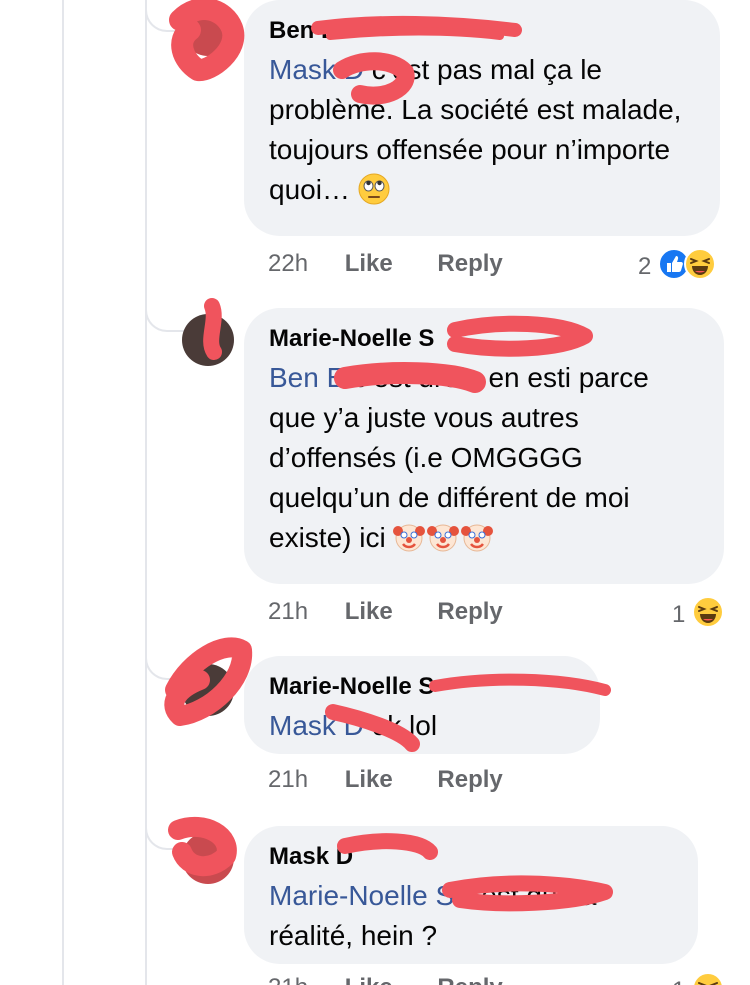 Image resolution: width=750 pixels, height=985 pixels. Describe the element at coordinates (645, 266) in the screenshot. I see `reaction-count: 2` at that location.